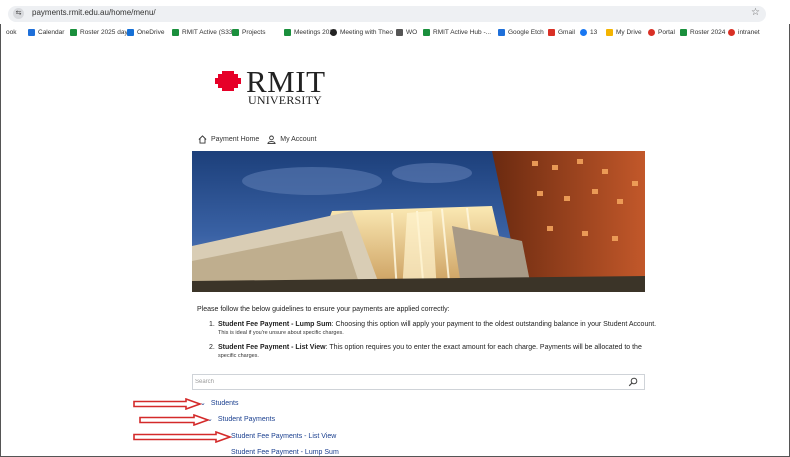  What do you see at coordinates (254, 32) in the screenshot?
I see `bookmark-label: Projects` at bounding box center [254, 32].